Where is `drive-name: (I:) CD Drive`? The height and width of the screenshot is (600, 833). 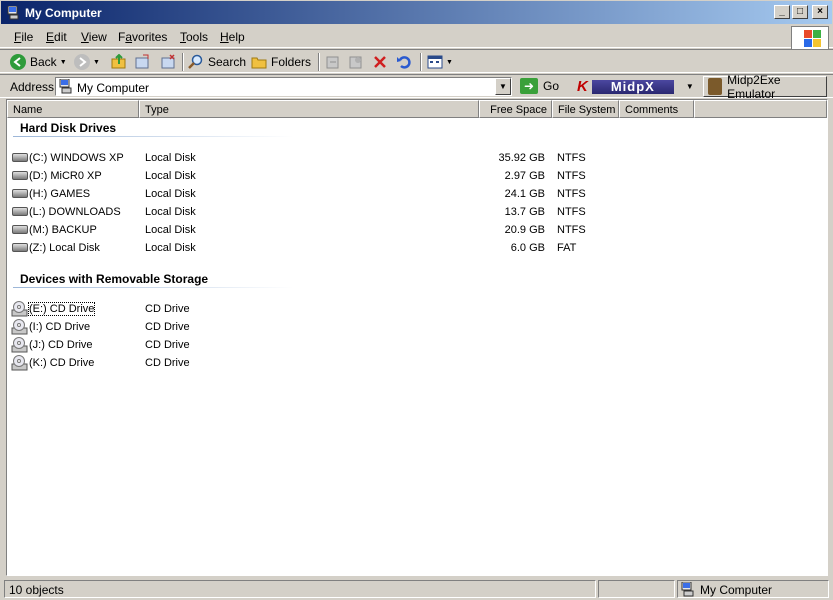 drive-name: (I:) CD Drive is located at coordinates (60, 327).